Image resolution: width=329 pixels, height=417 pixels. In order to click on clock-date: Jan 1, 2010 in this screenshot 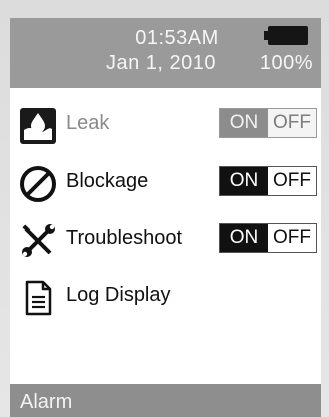, I will do `click(161, 63)`.